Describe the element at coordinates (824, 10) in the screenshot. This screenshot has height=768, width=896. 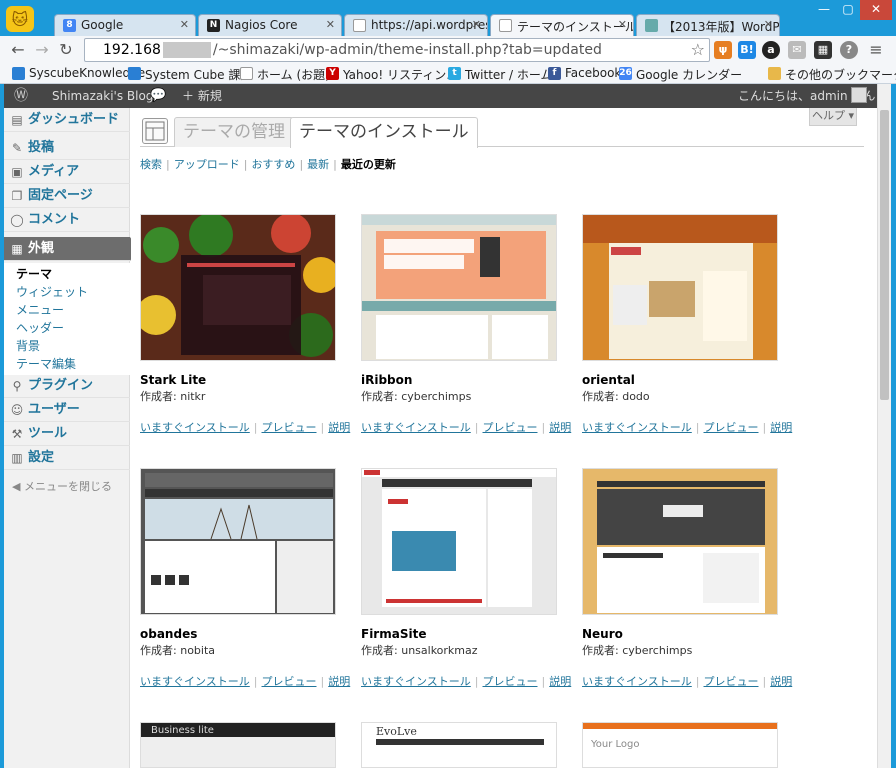
I see `minimize-icon: —` at that location.